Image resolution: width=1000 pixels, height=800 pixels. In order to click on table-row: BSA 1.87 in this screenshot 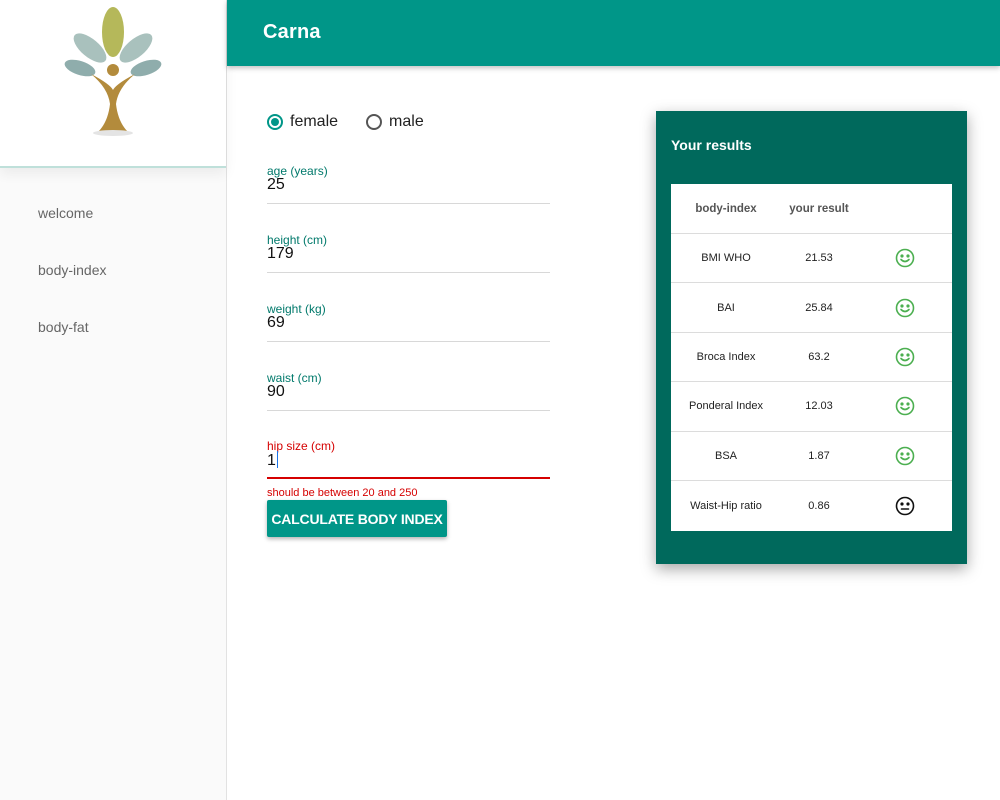, I will do `click(811, 456)`.